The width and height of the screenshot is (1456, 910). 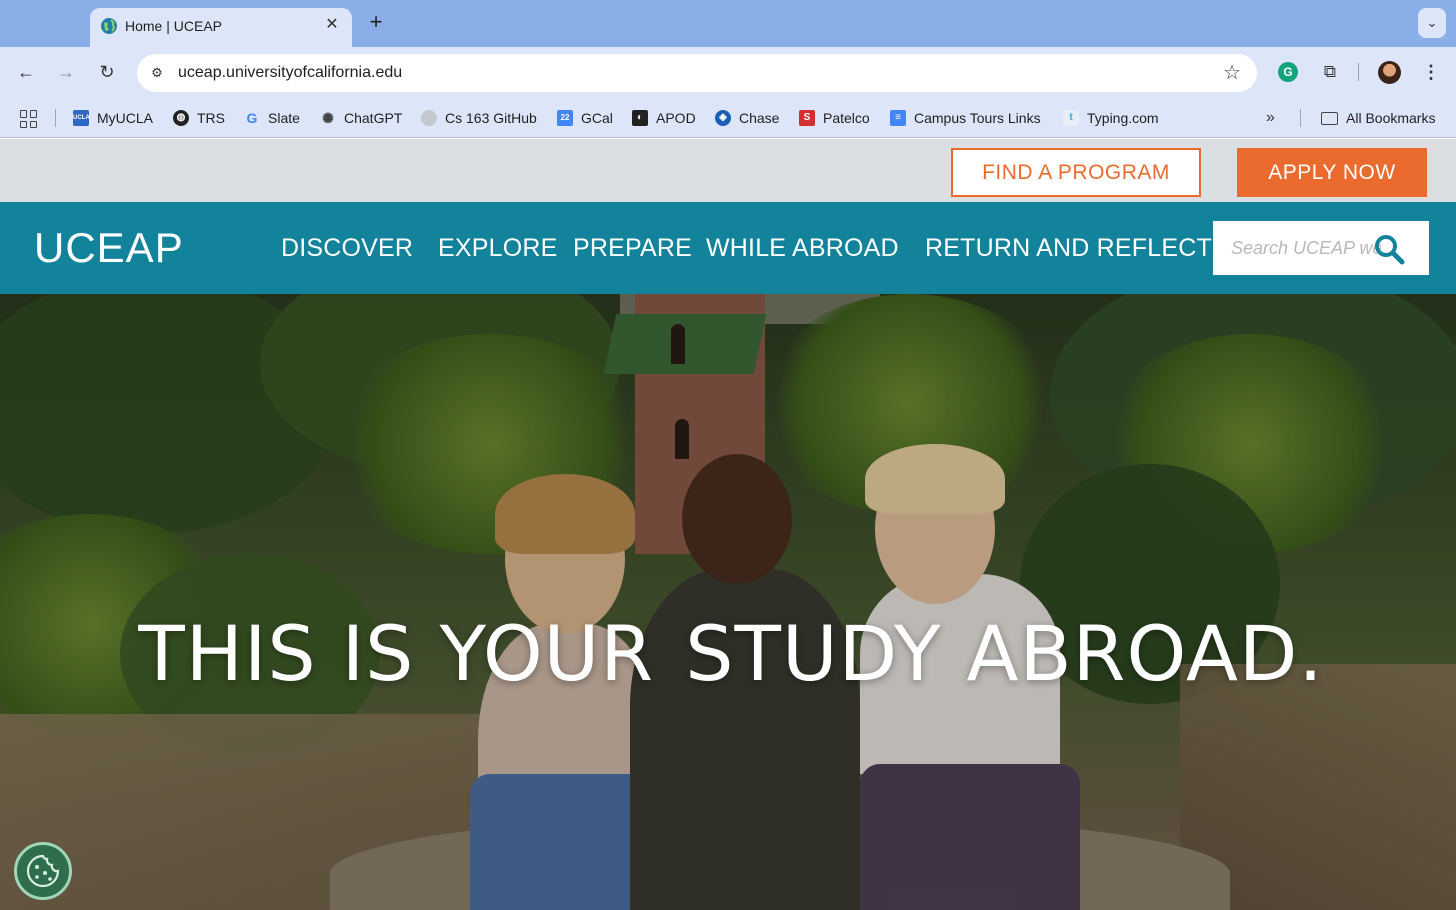 What do you see at coordinates (640, 118) in the screenshot?
I see `nasa-icon: ◐` at bounding box center [640, 118].